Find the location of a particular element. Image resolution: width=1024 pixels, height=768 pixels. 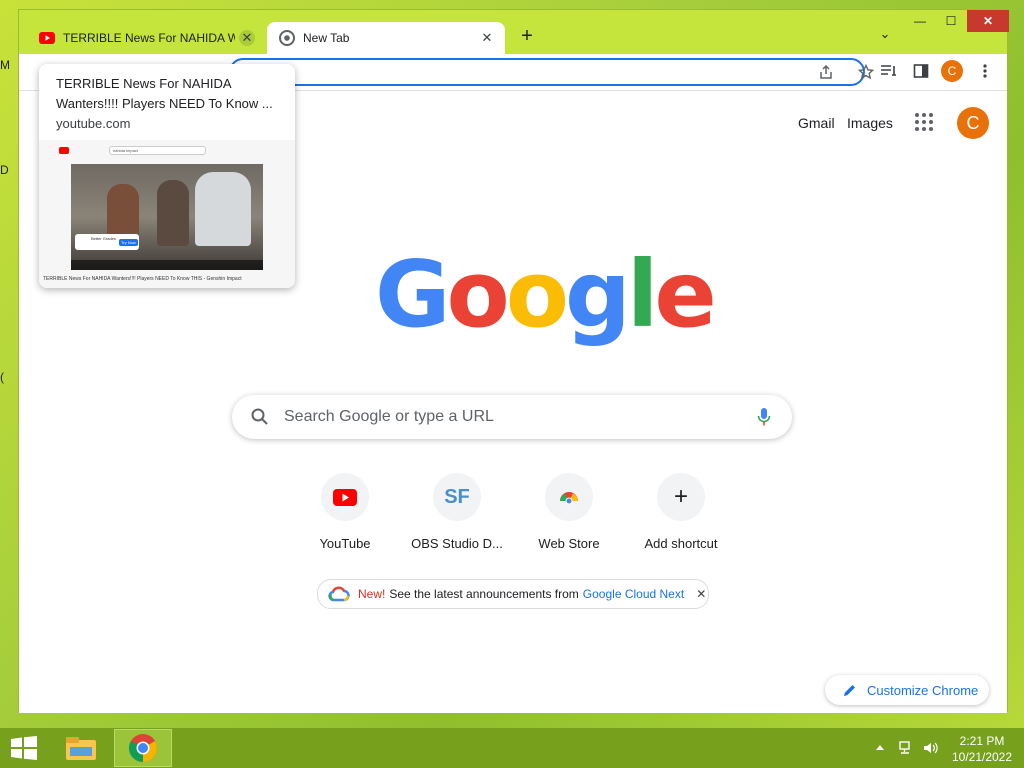

minimize-icon: — is located at coordinates (920, 21).